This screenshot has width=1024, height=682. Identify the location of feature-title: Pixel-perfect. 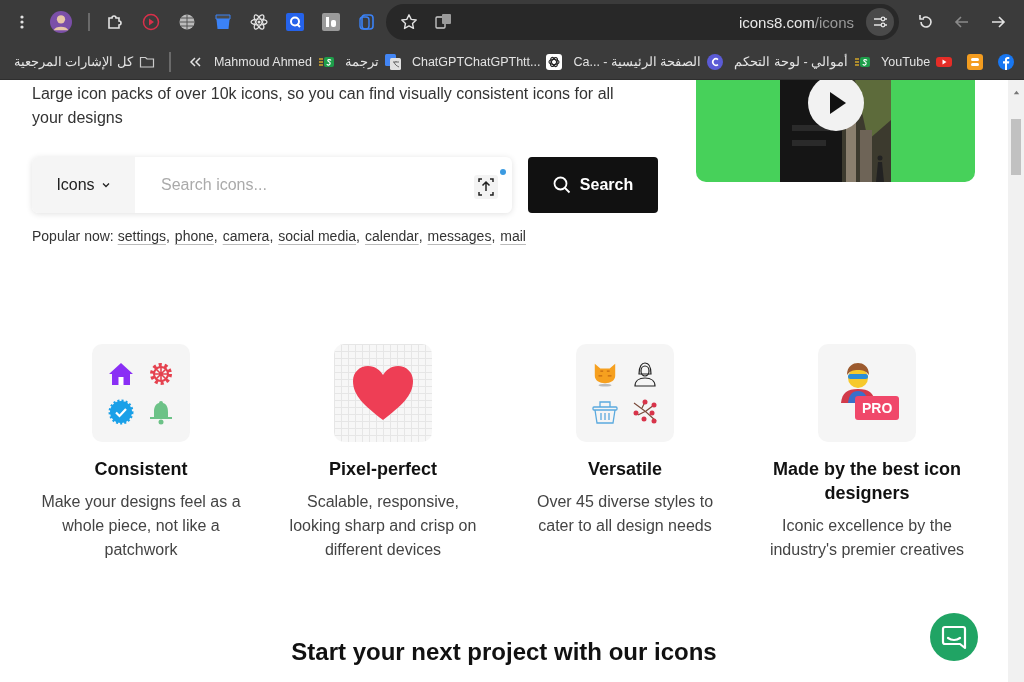
(382, 469).